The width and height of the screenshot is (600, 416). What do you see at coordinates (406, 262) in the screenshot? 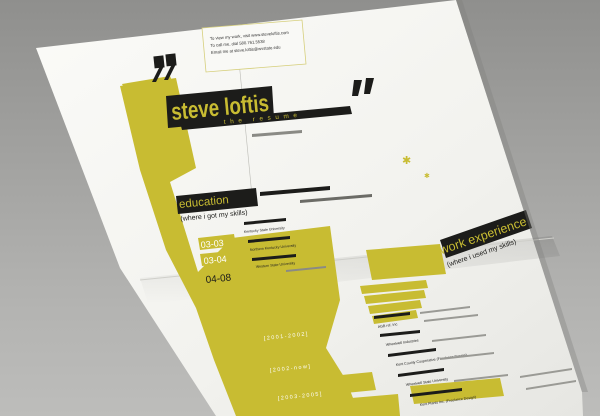
I see `work-band` at bounding box center [406, 262].